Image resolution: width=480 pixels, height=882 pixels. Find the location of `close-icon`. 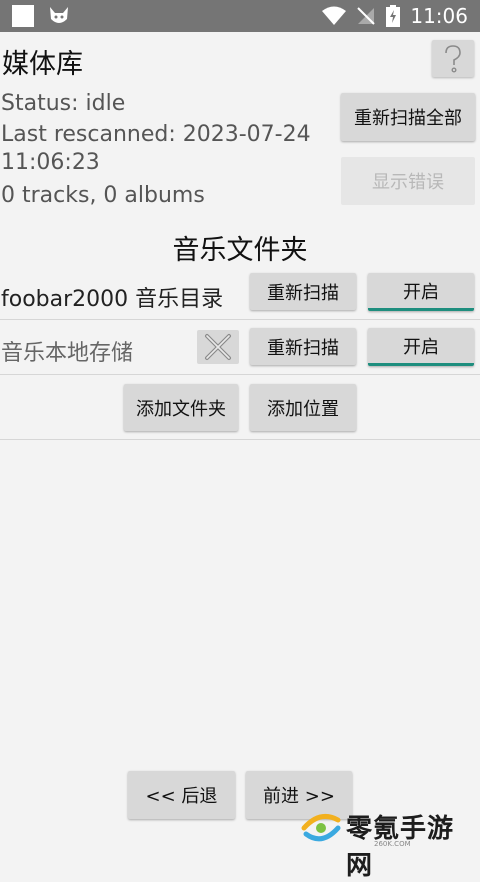

close-icon is located at coordinates (218, 347).